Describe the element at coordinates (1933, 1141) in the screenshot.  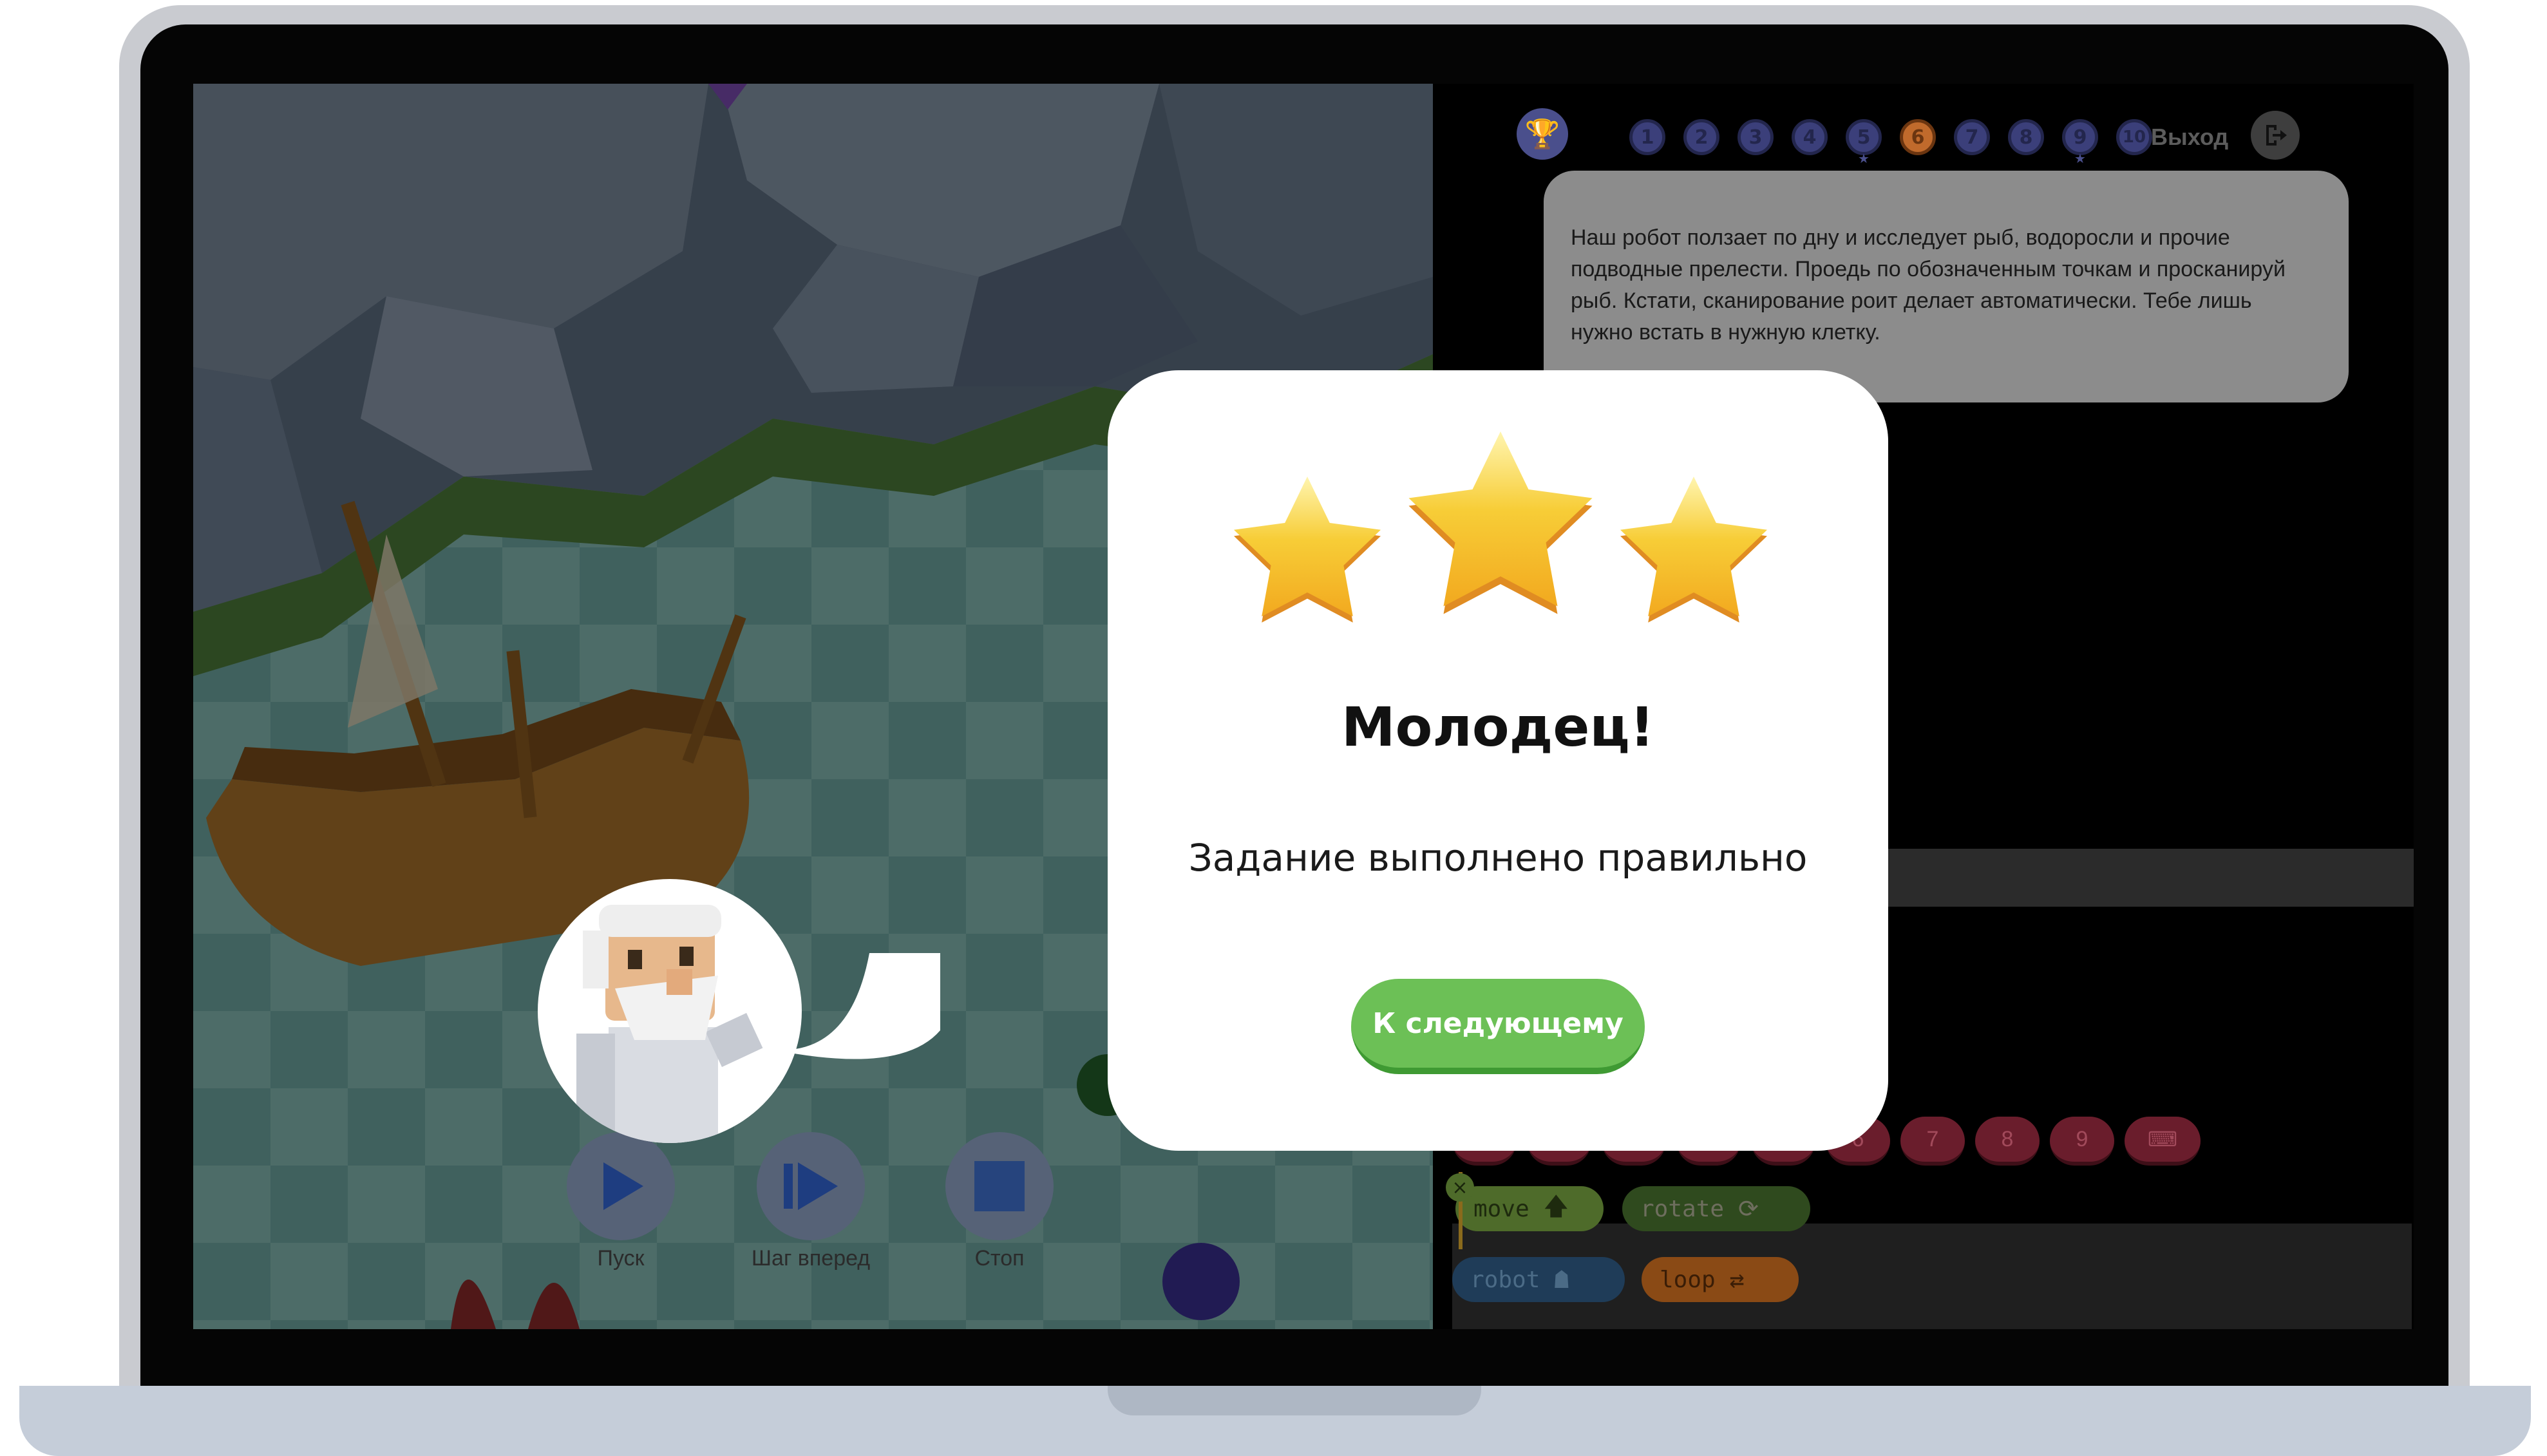
I see `key-7: 7` at that location.